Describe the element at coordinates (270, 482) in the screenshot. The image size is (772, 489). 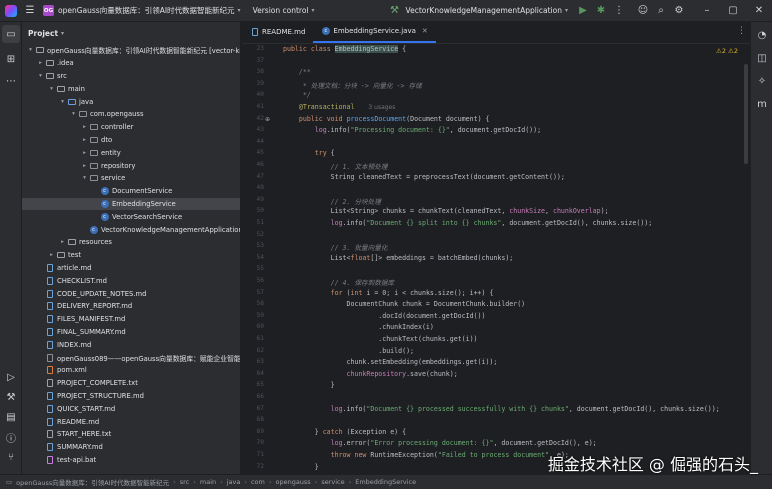
I see `chevron-right-icon: ›` at that location.